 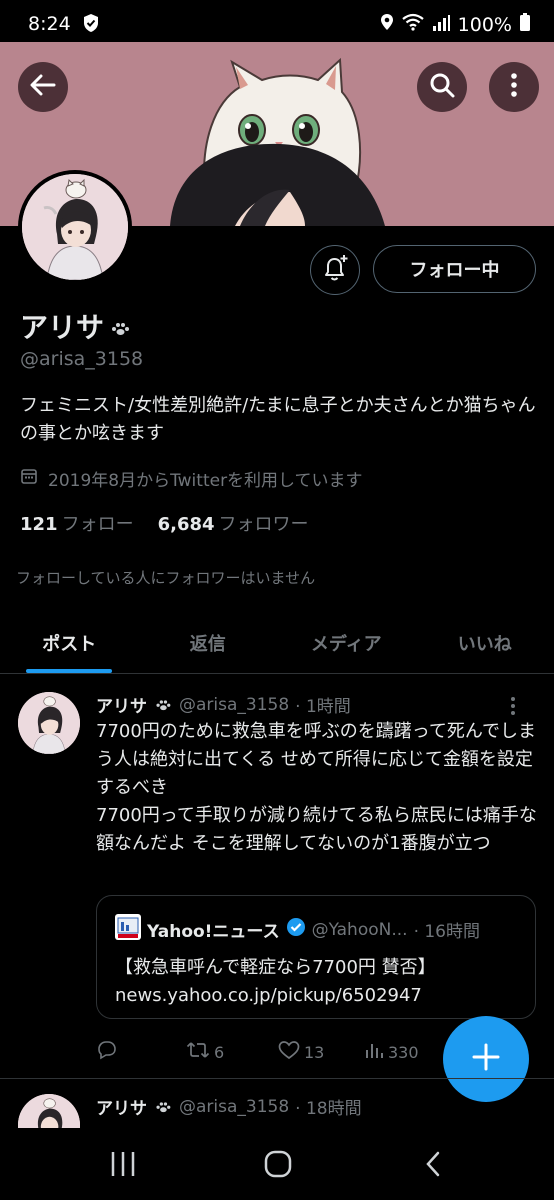 What do you see at coordinates (328, 1109) in the screenshot?
I see `tweet-time: · 18時間` at bounding box center [328, 1109].